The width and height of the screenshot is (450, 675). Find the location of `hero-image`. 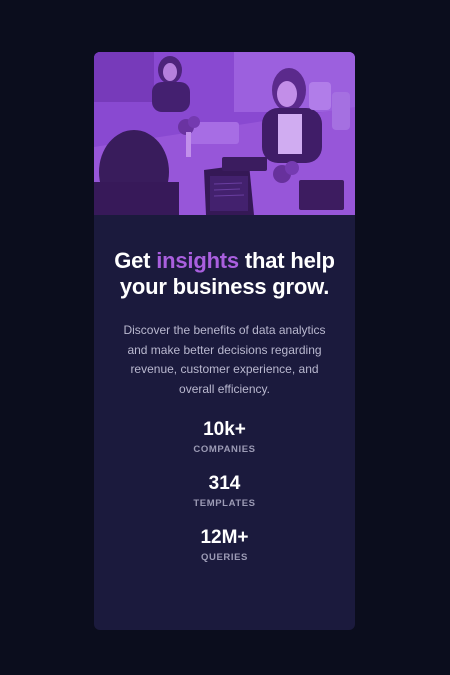

hero-image is located at coordinates (224, 133).